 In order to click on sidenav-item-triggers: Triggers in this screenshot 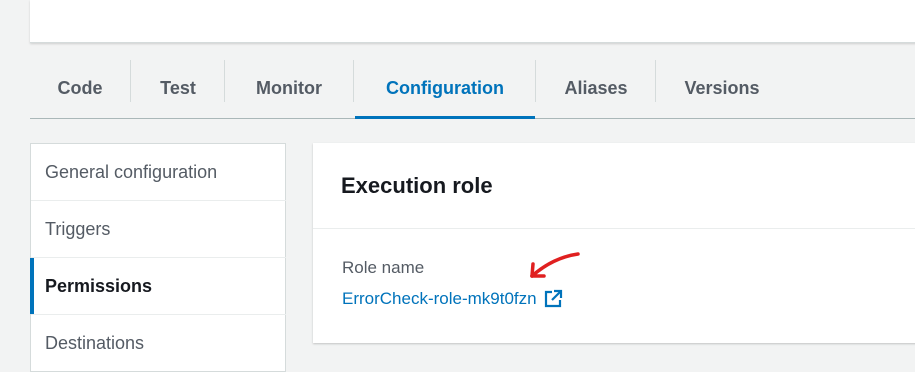, I will do `click(158, 229)`.